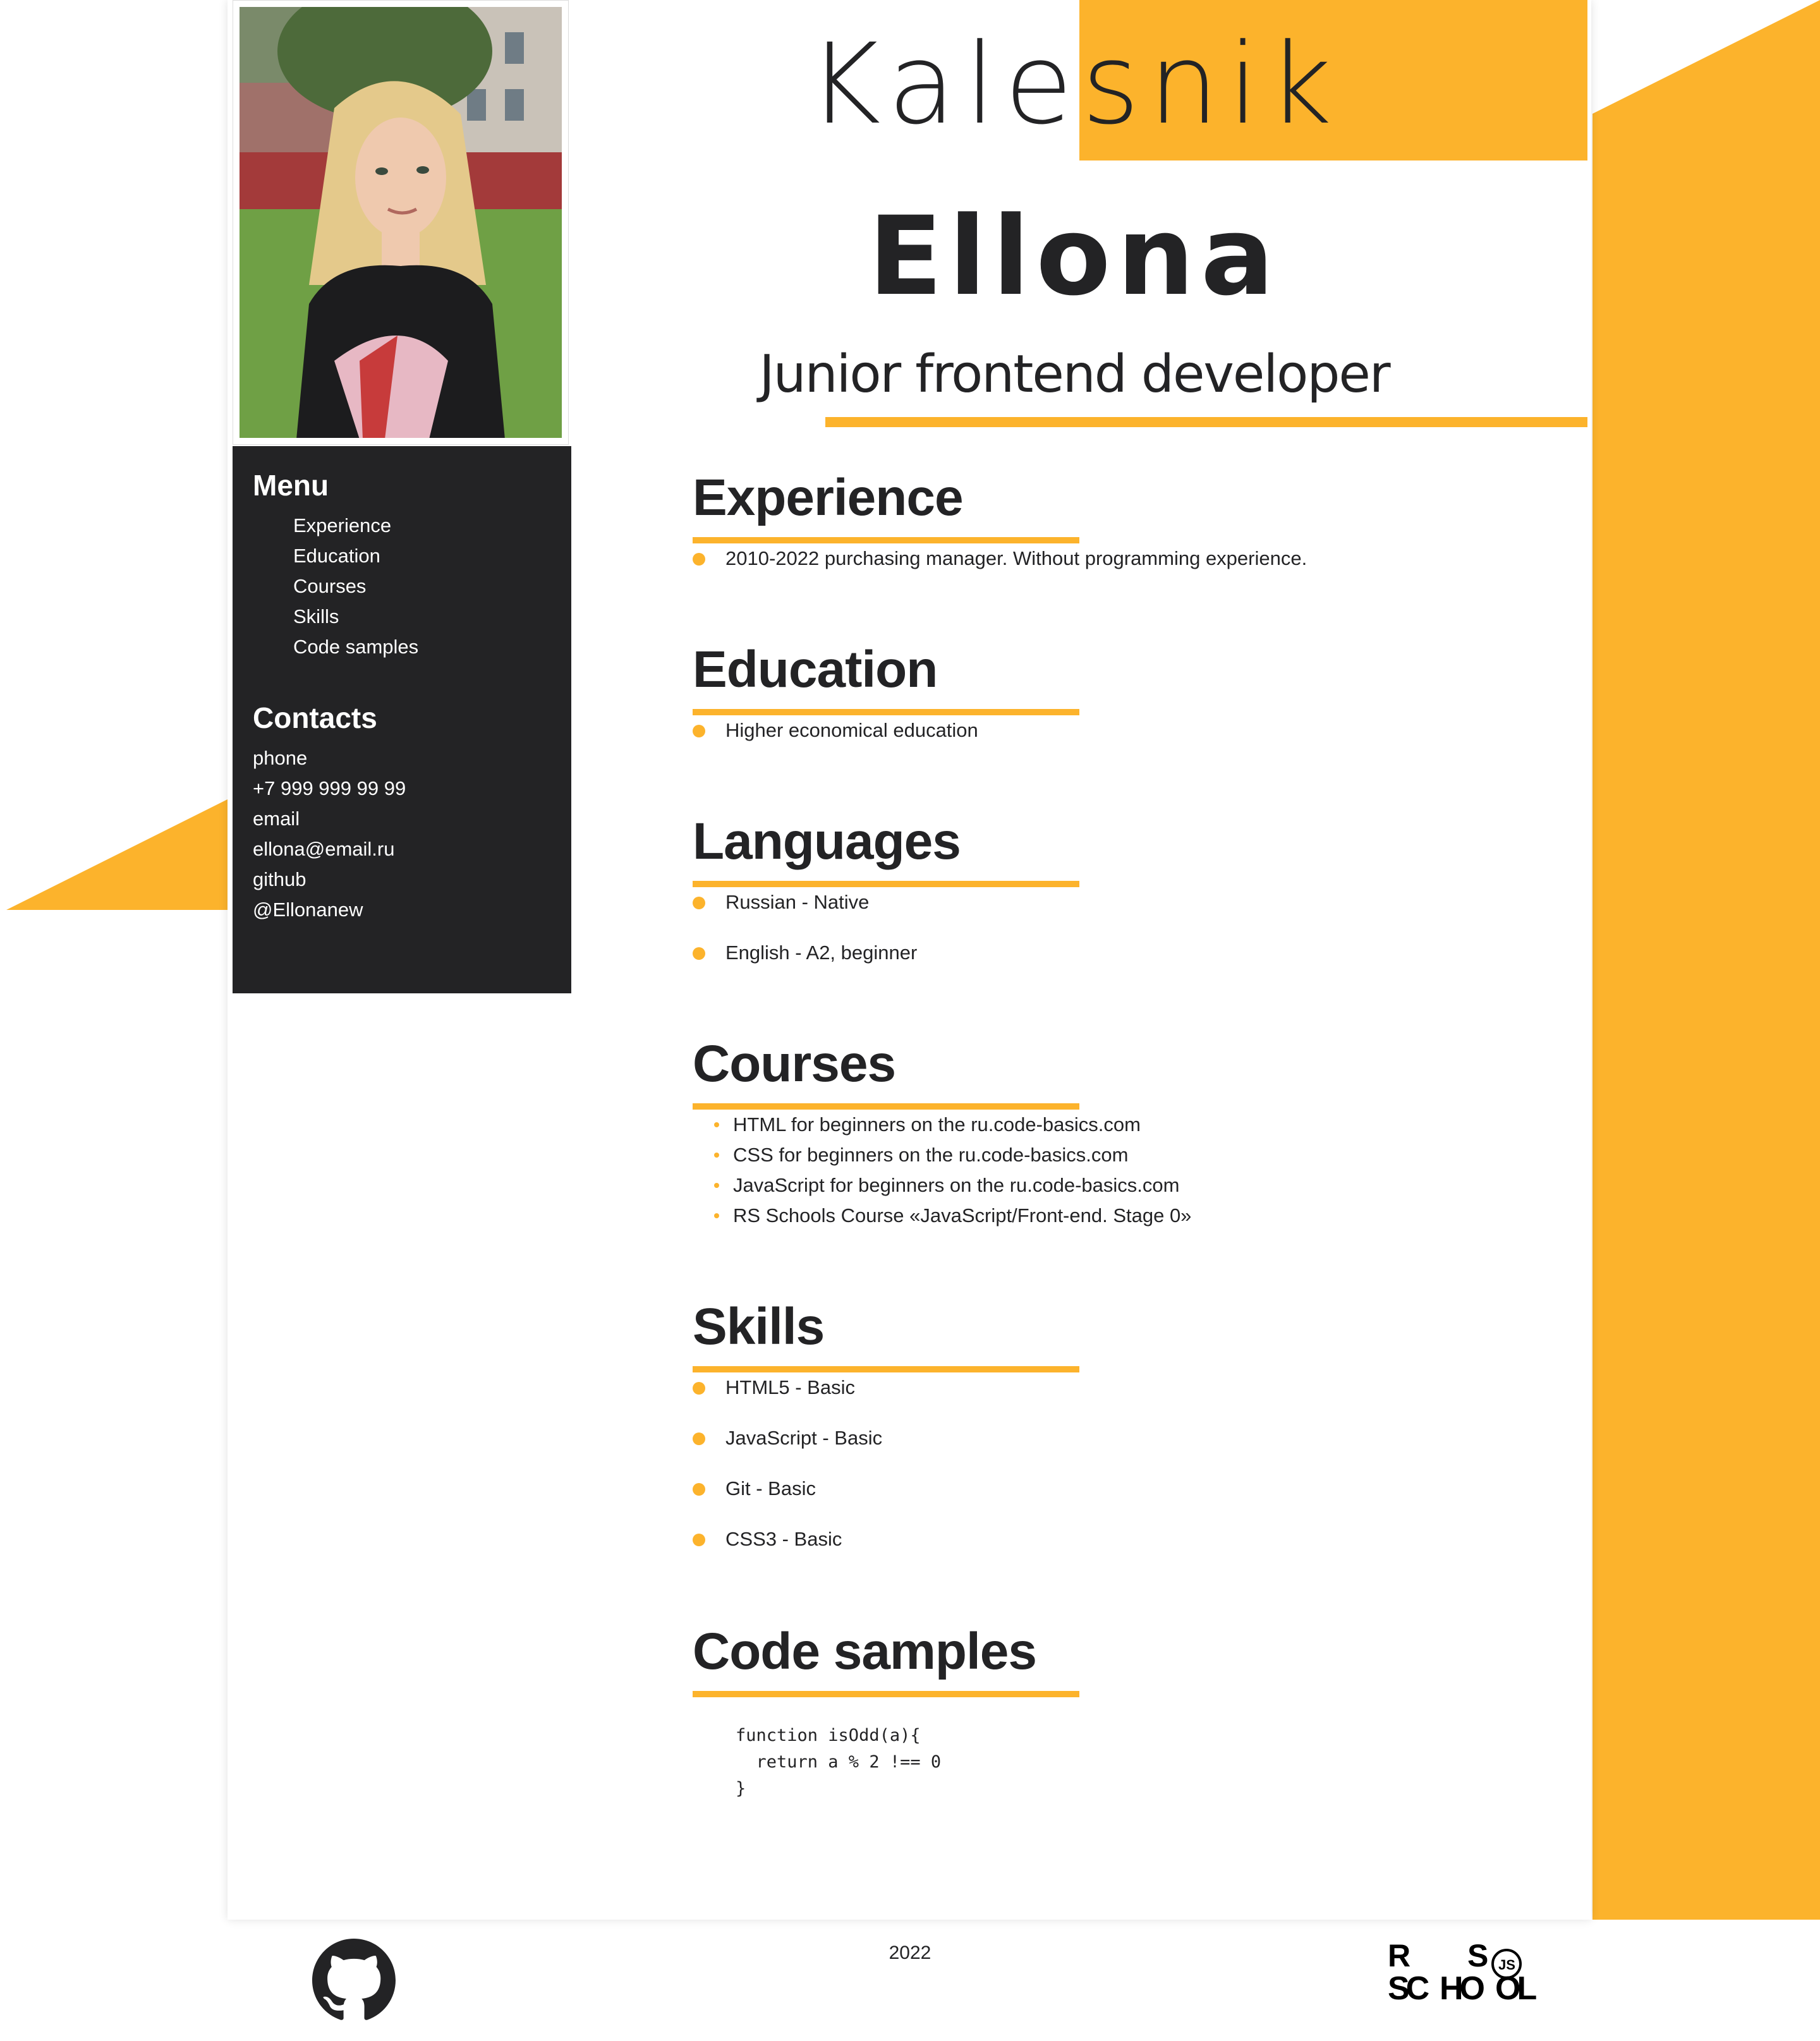 The image size is (1820, 2041). What do you see at coordinates (422, 586) in the screenshot?
I see `menu-item-courses: Courses` at bounding box center [422, 586].